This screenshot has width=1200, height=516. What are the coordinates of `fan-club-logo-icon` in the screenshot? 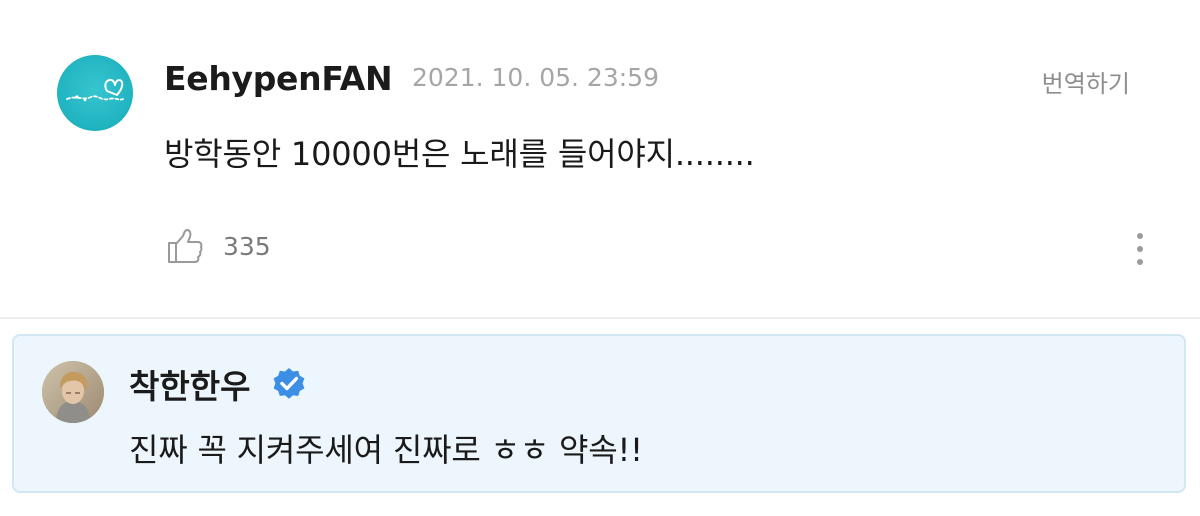 It's located at (95, 90).